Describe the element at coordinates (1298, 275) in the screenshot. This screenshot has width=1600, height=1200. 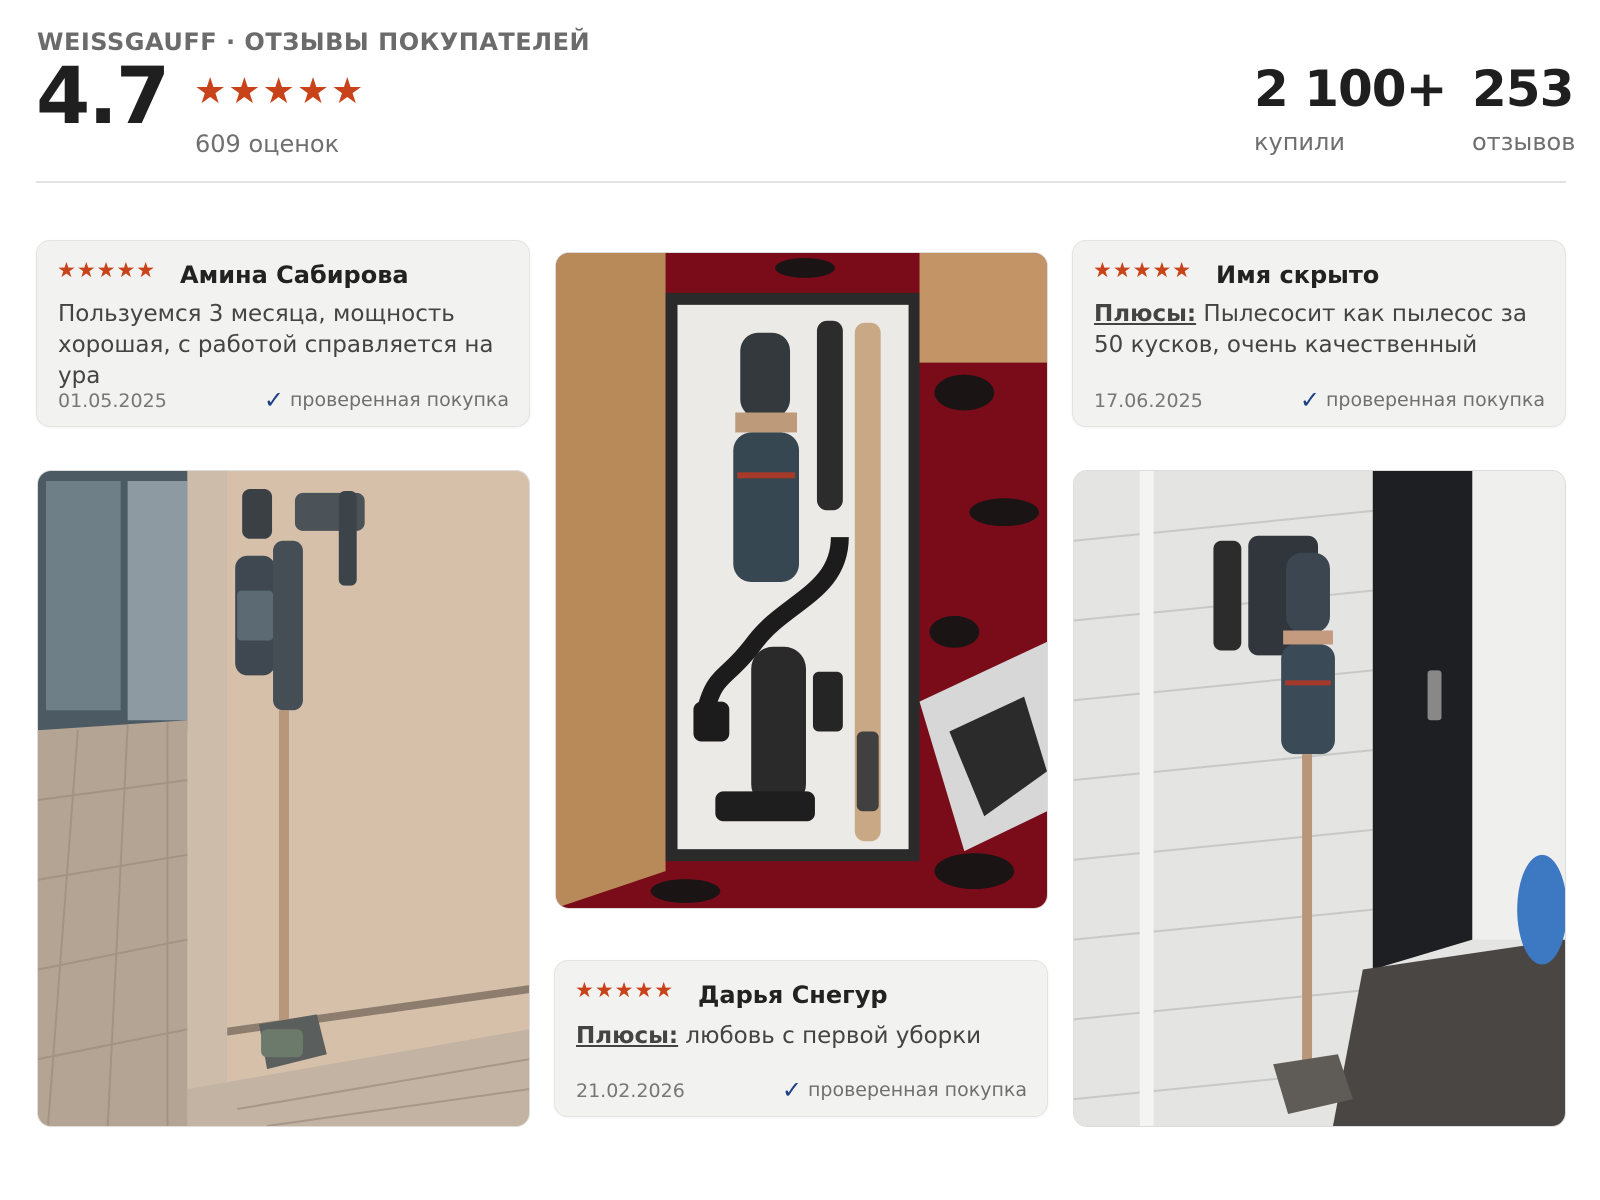
I see `review-author: Имя скрыто` at that location.